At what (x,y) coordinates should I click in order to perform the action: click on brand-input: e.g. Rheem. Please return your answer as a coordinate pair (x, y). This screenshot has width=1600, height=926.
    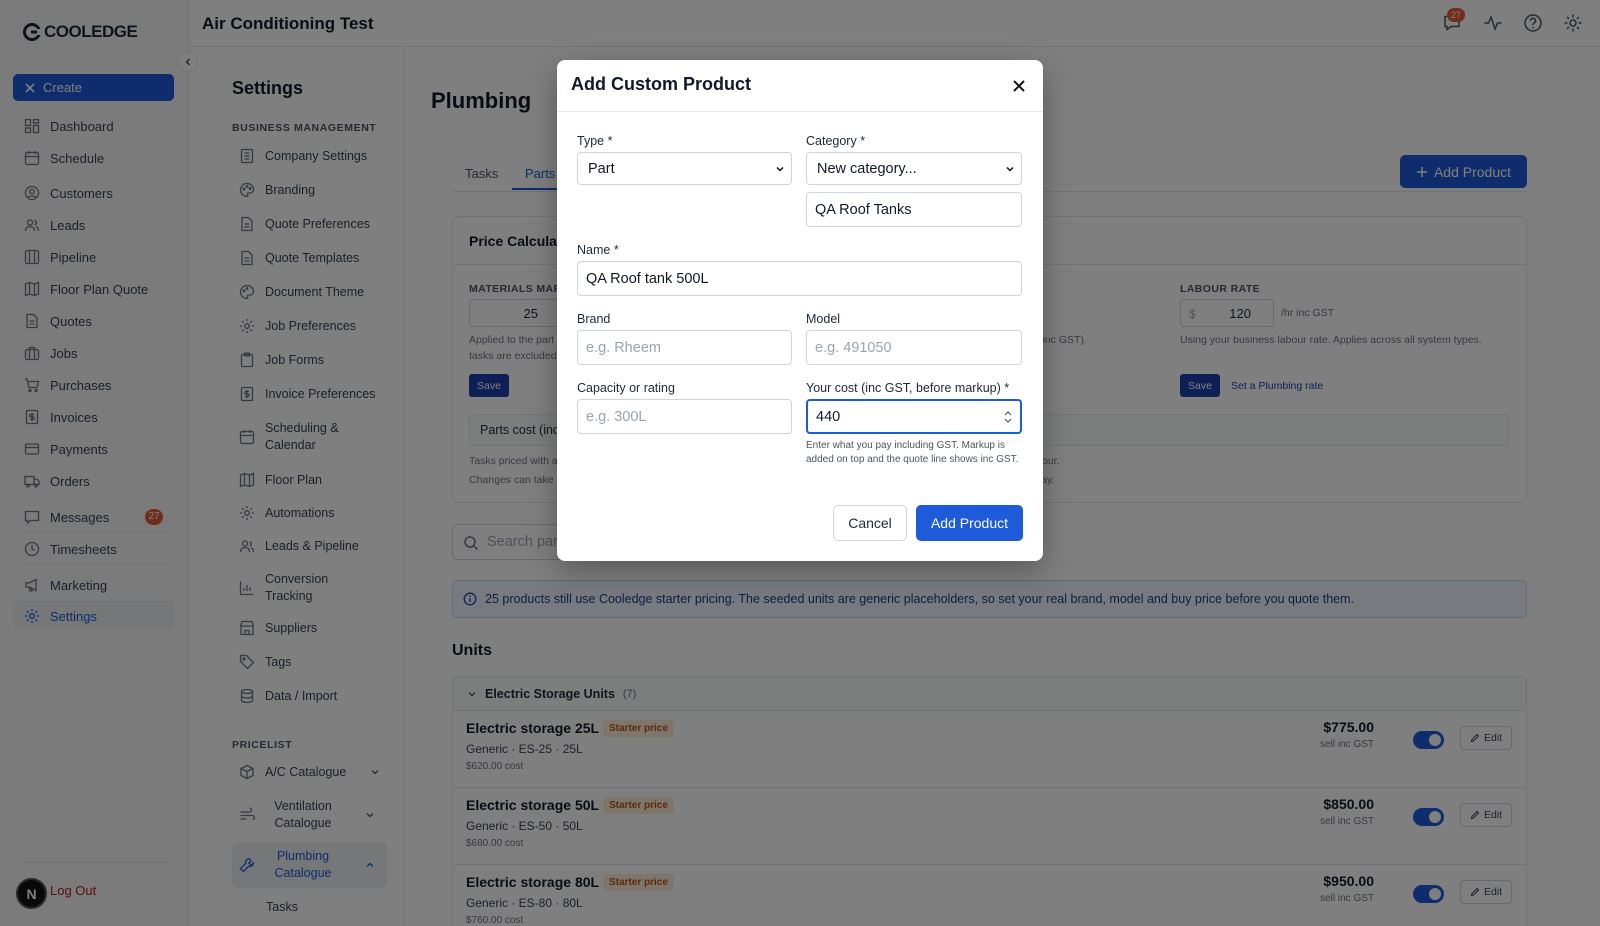
    Looking at the image, I should click on (684, 347).